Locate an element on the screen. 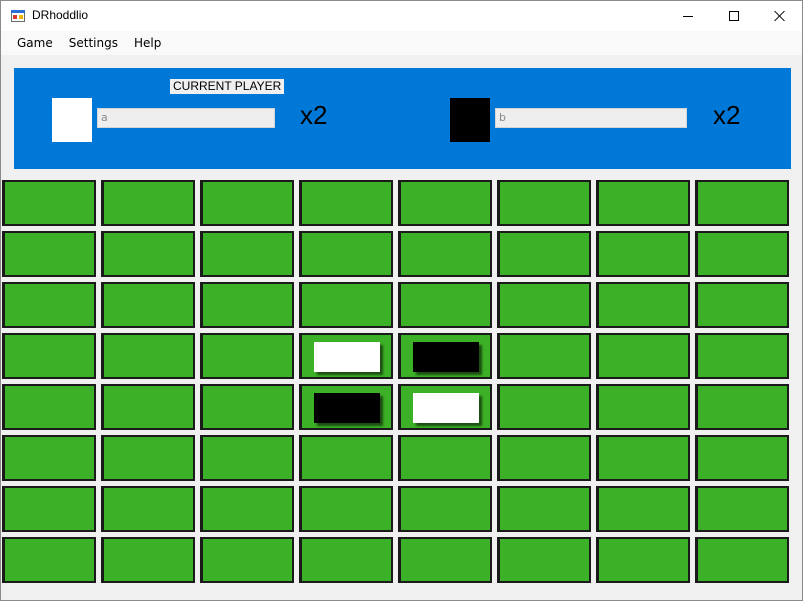  app-icon is located at coordinates (18, 16).